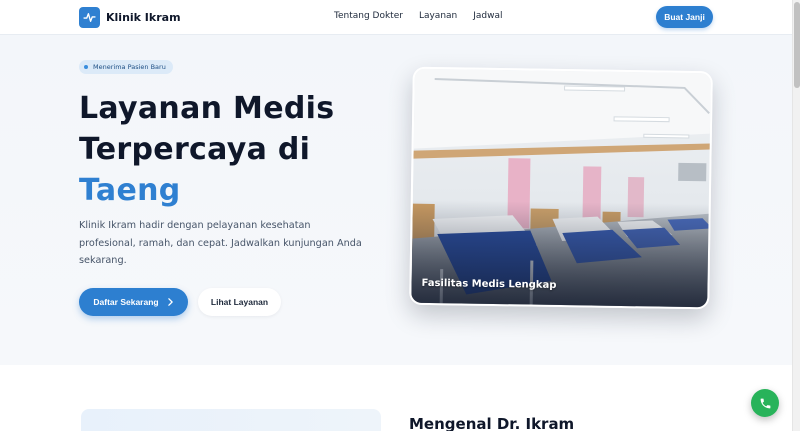 This screenshot has height=431, width=800. I want to click on doctor-photo-placeholder, so click(231, 420).